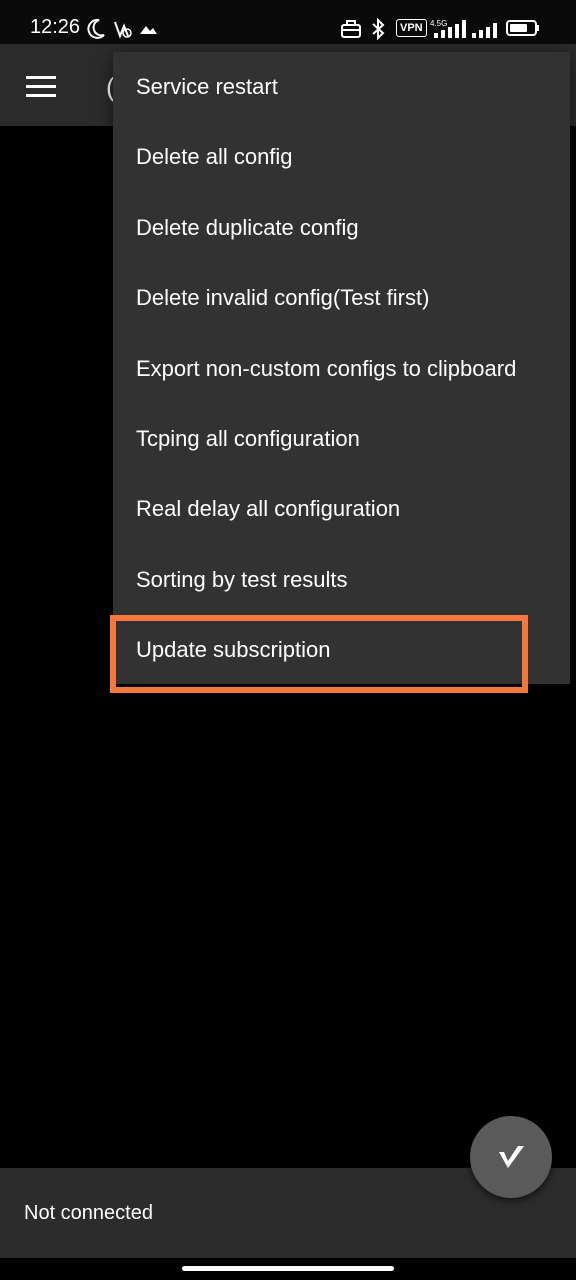 The width and height of the screenshot is (576, 1280). I want to click on battery-icon, so click(522, 28).